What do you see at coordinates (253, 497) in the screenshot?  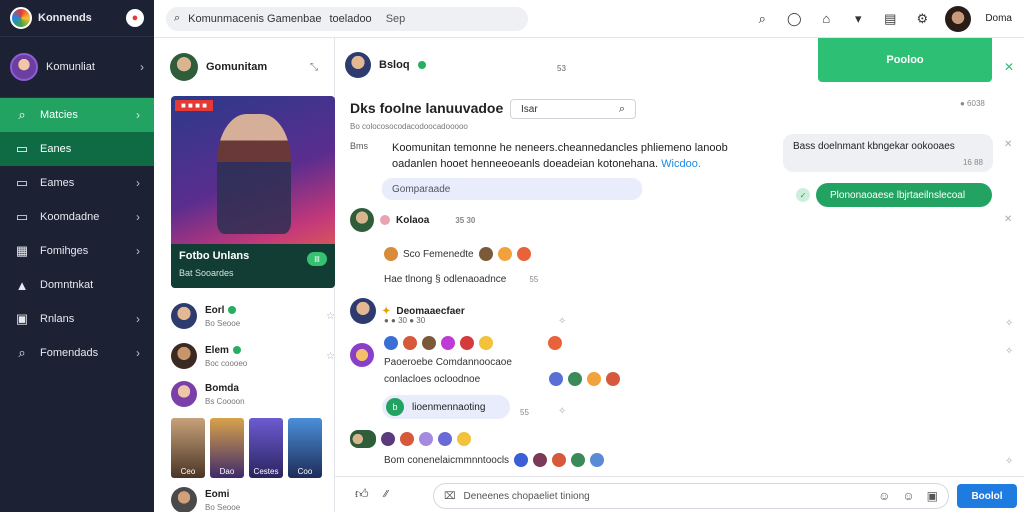 I see `list-item: Eomi Bo Seooe` at bounding box center [253, 497].